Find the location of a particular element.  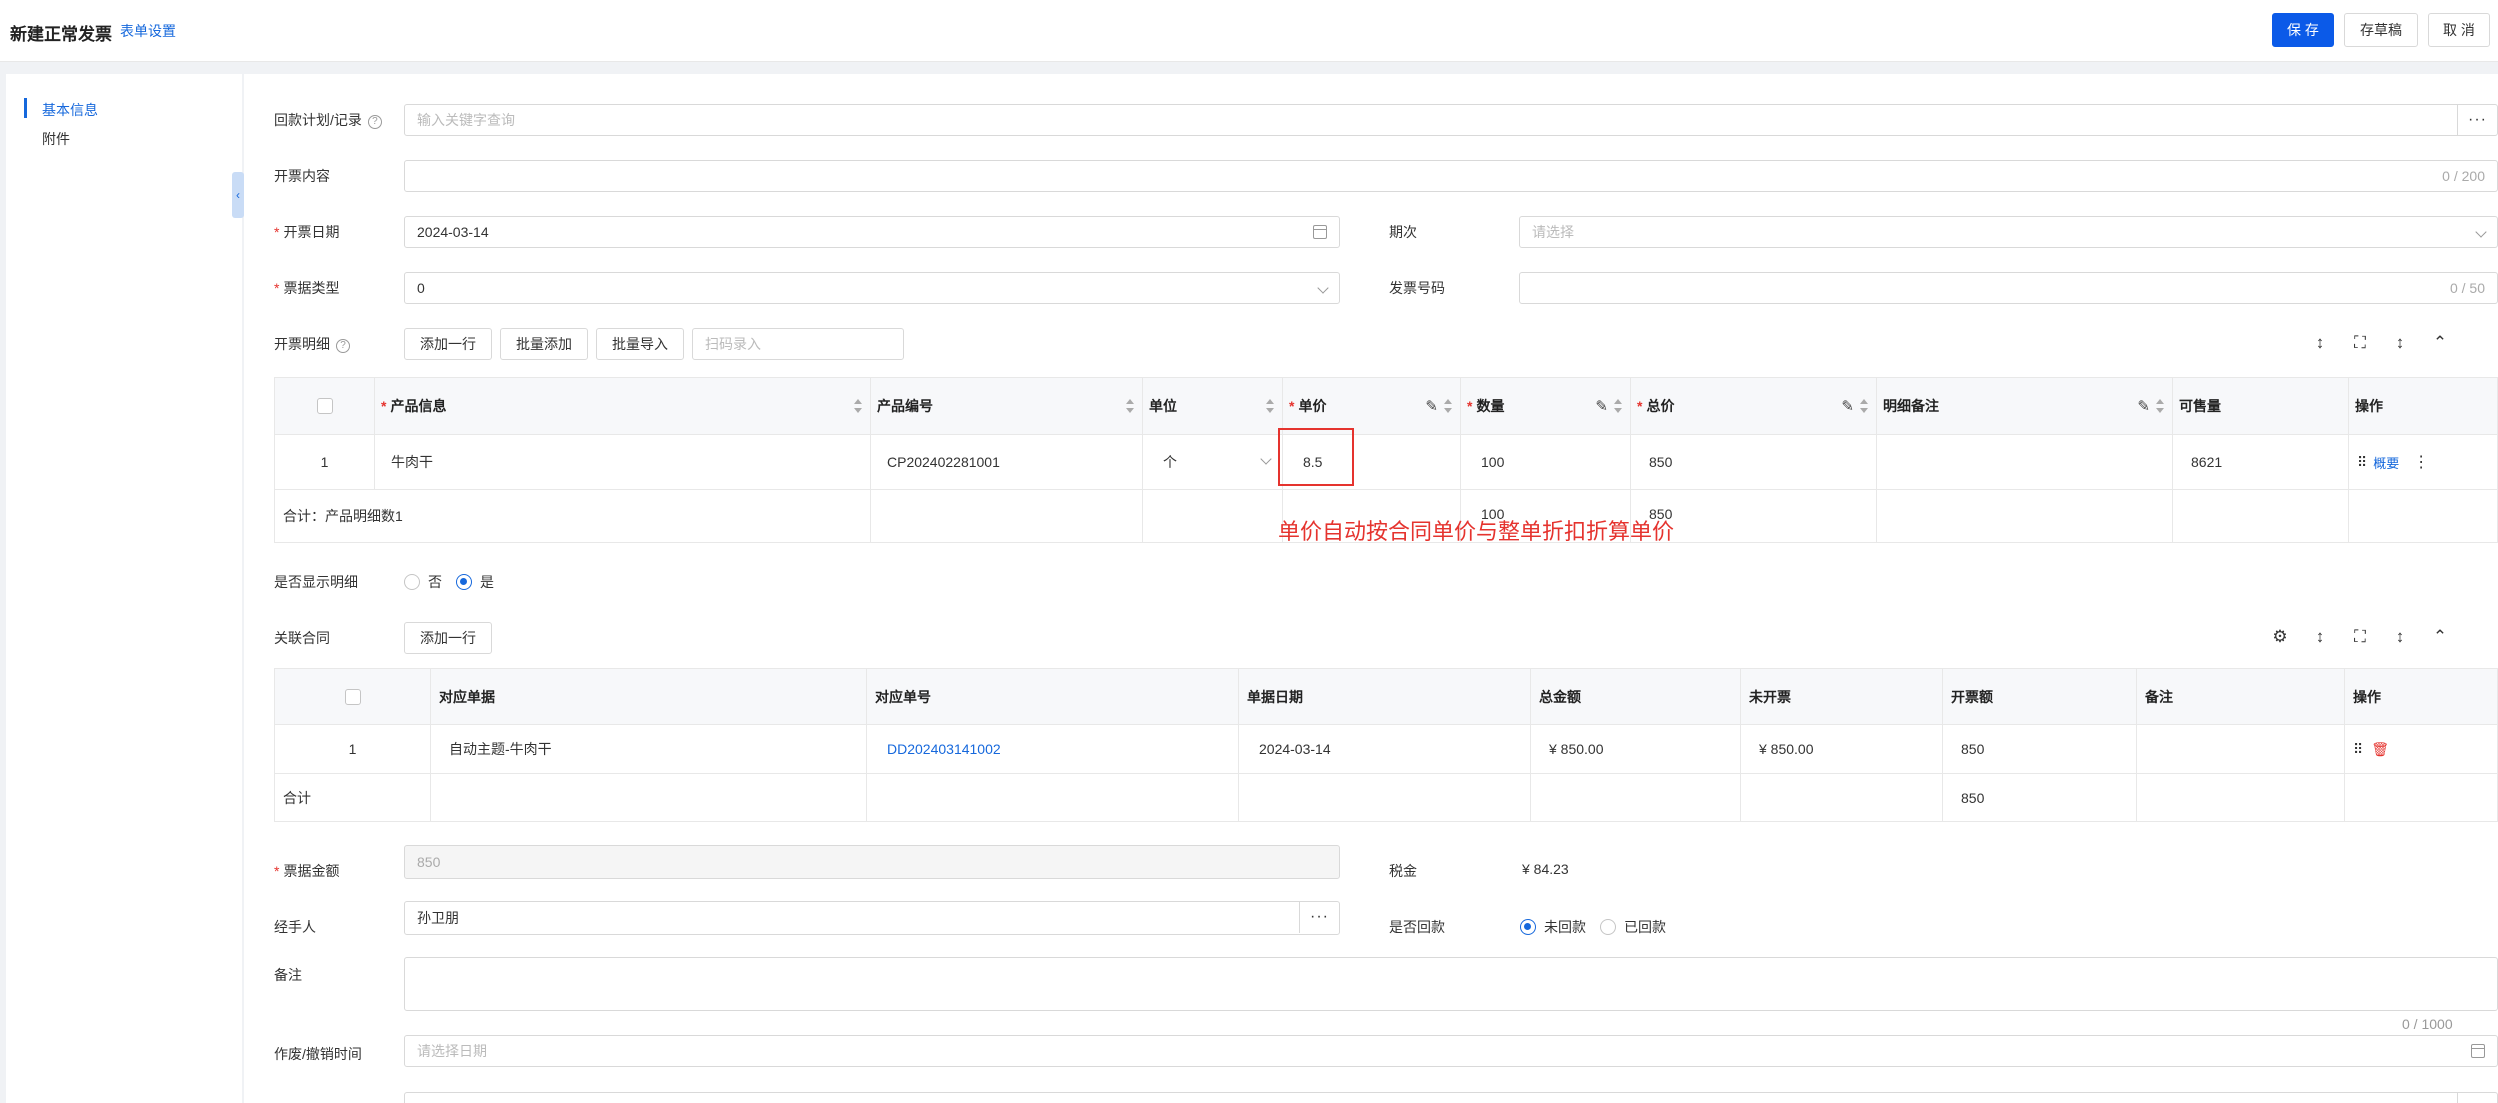

sidebar-collapse-handle: ‹ is located at coordinates (238, 195).